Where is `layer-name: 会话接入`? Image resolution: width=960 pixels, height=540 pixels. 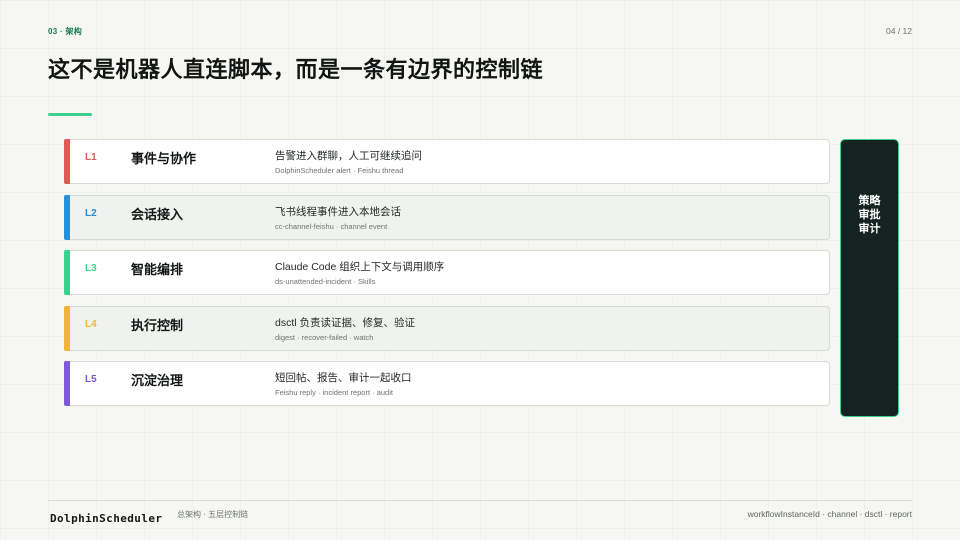 layer-name: 会话接入 is located at coordinates (157, 214).